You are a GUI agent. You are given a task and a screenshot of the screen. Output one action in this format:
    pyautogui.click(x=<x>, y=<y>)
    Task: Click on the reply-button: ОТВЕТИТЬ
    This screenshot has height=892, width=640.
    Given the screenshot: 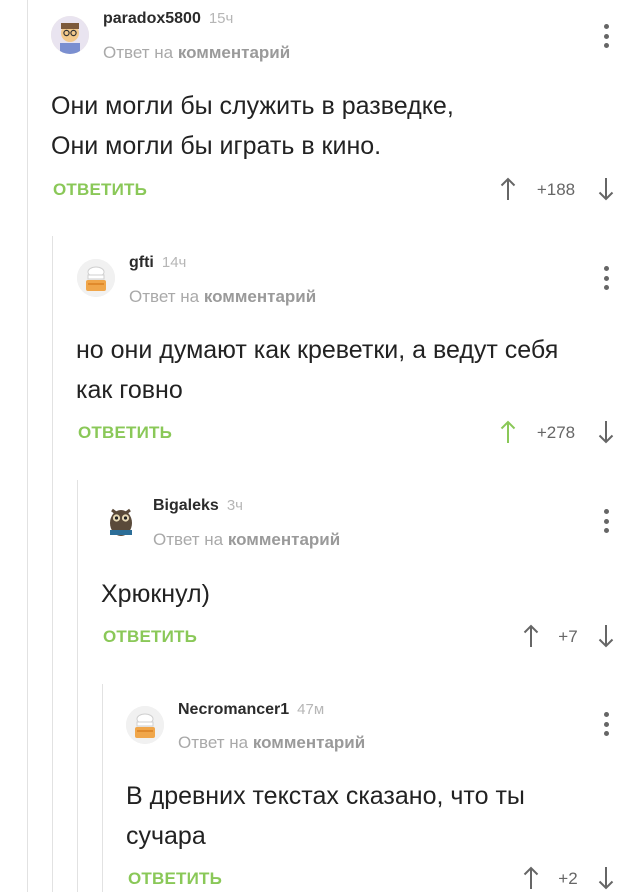 What is the action you would take?
    pyautogui.click(x=175, y=879)
    